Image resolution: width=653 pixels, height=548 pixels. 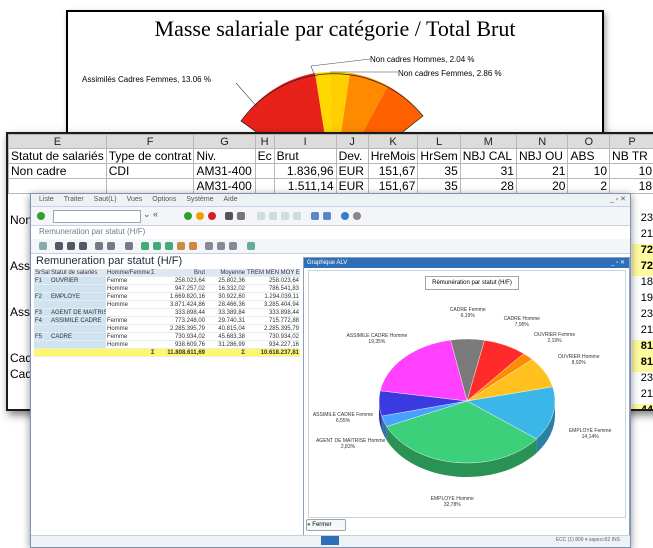 What do you see at coordinates (150, 156) in the screenshot?
I see `field-header: Type de contrat` at bounding box center [150, 156].